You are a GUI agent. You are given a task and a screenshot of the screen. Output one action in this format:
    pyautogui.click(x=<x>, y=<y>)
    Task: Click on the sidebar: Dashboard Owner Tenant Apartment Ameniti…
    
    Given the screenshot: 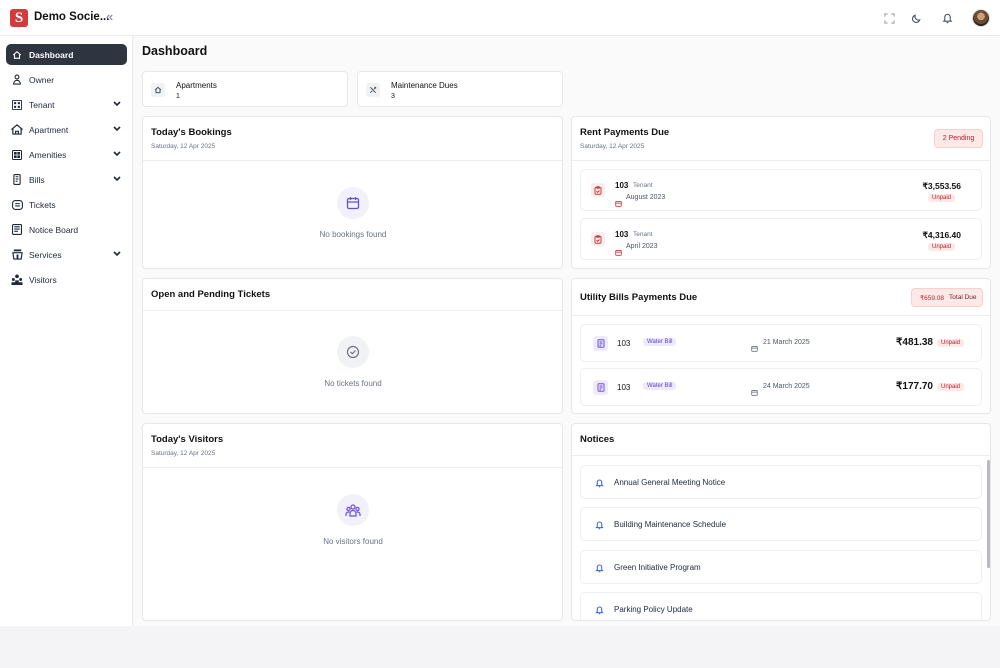 What is the action you would take?
    pyautogui.click(x=66, y=331)
    